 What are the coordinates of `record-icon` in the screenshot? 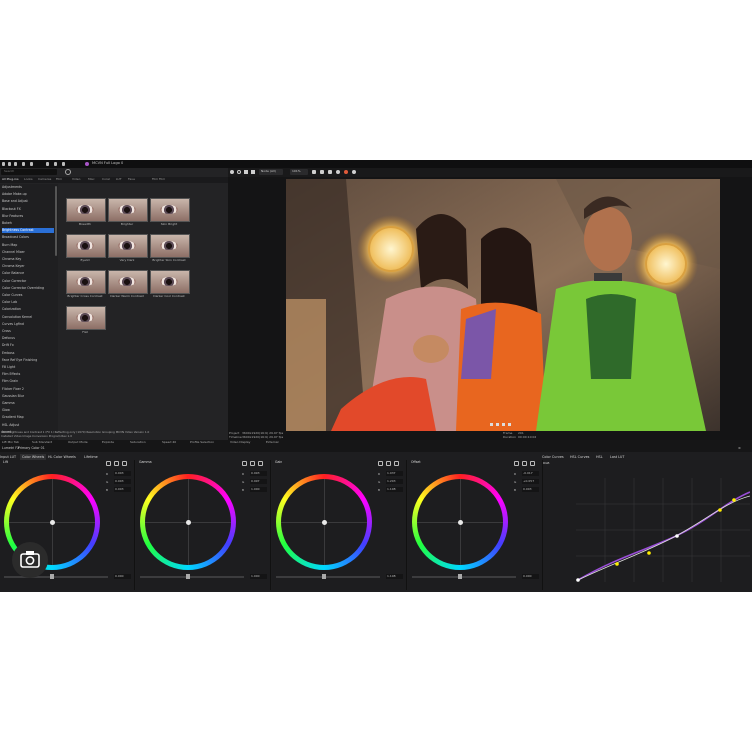 It's located at (346, 172).